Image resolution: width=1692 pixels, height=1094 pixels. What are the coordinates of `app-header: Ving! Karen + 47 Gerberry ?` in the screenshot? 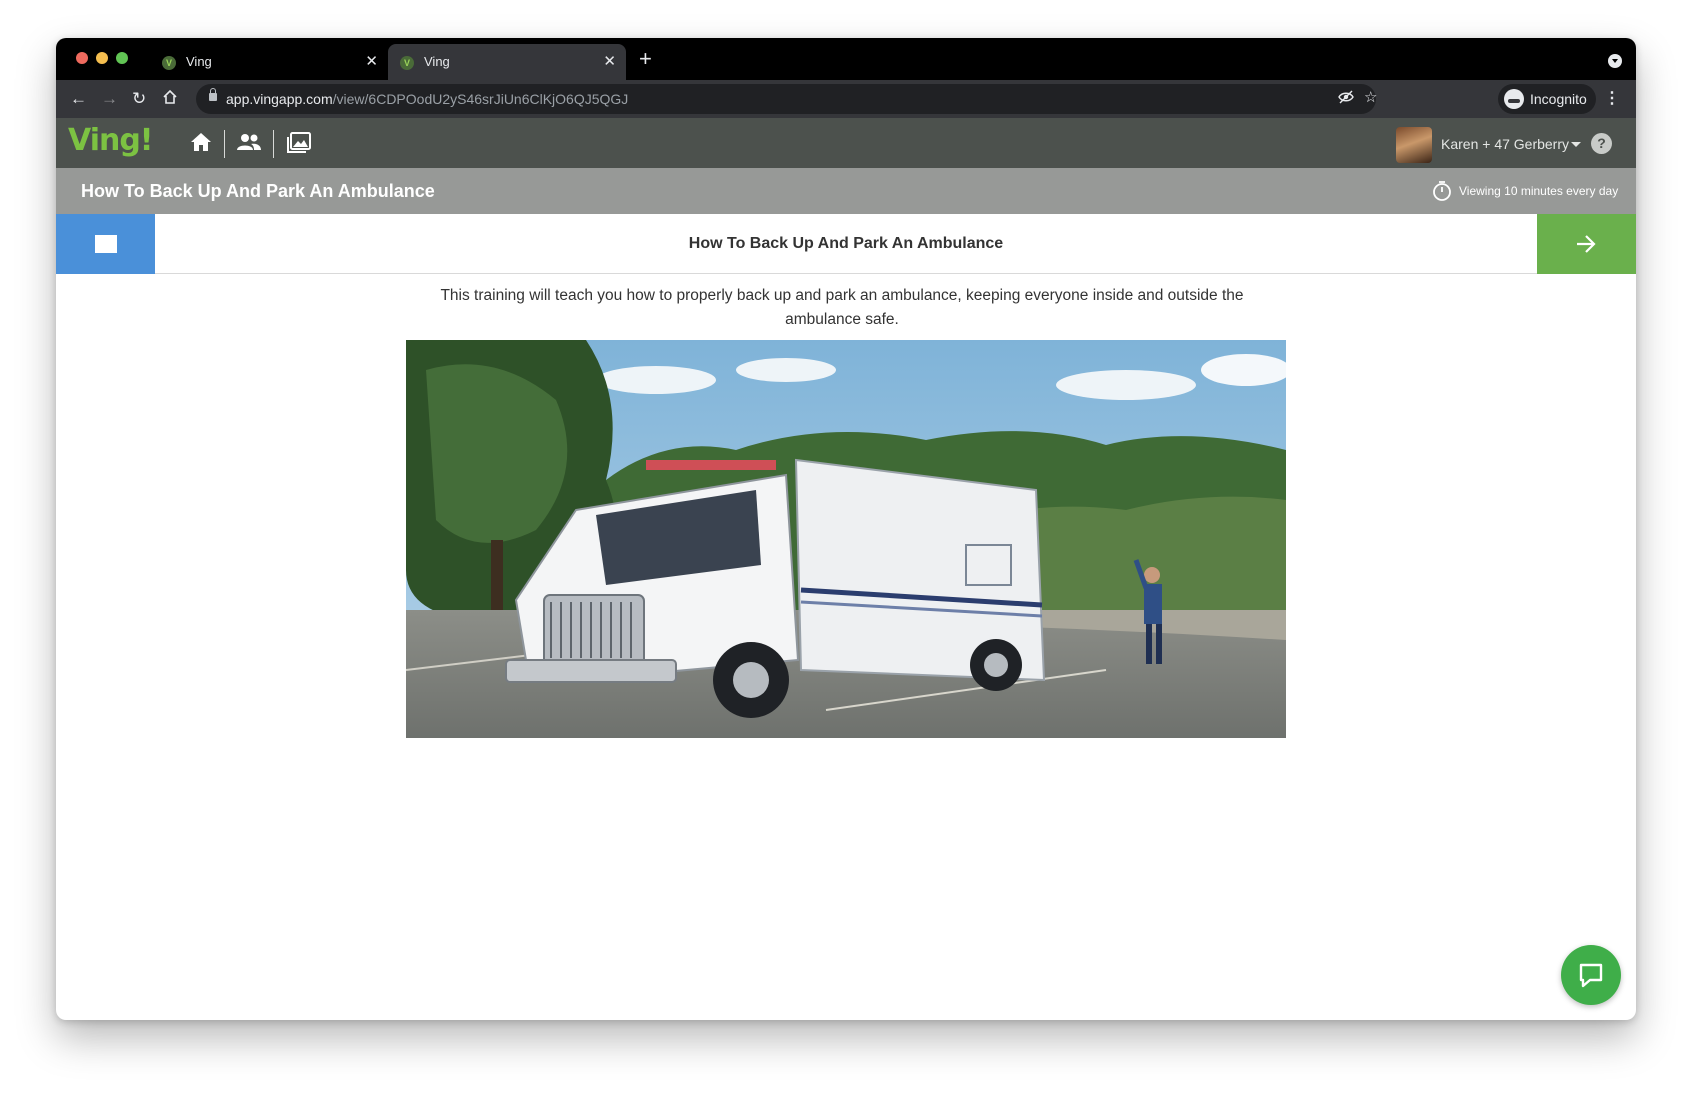 It's located at (846, 143).